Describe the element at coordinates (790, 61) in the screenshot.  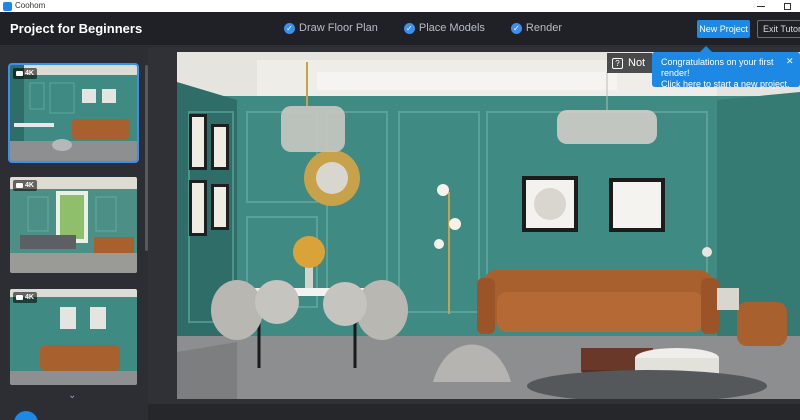
I see `close-icon: ✕` at that location.